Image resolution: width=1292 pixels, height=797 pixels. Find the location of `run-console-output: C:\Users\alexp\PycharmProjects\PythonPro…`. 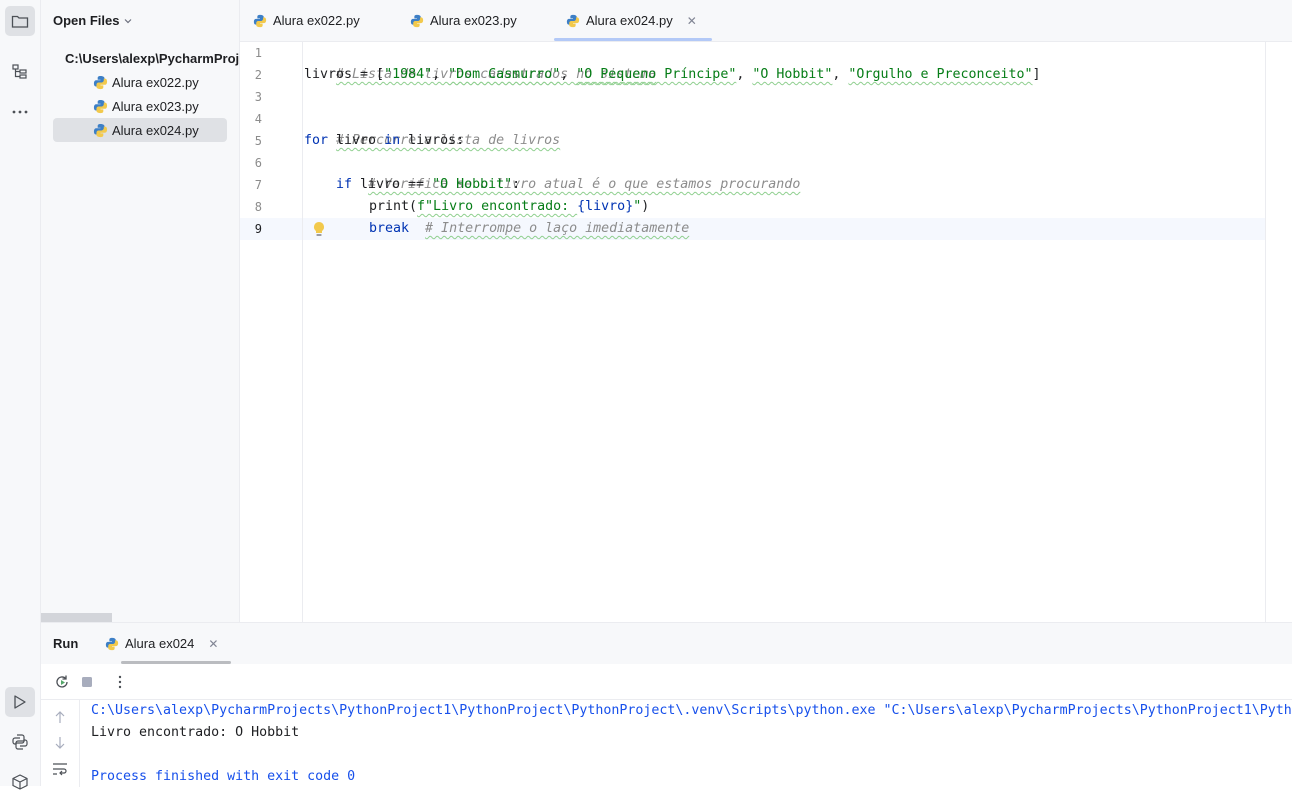

run-console-output: C:\Users\alexp\PycharmProjects\PythonPro… is located at coordinates (691, 743).